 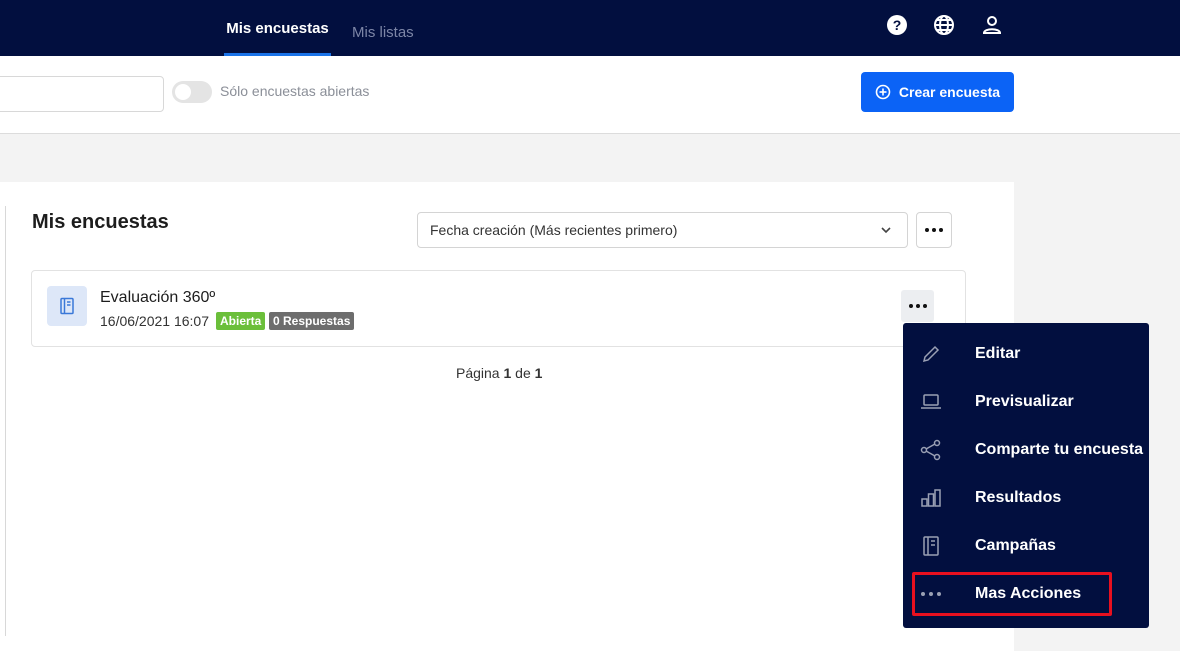 I want to click on pagination-sep: de, so click(x=523, y=373).